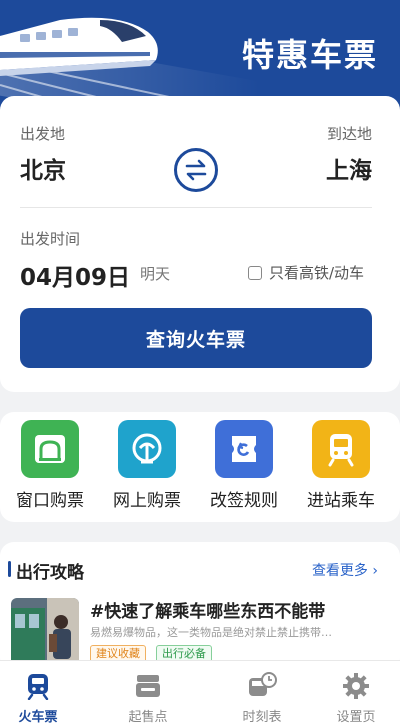 Image resolution: width=400 pixels, height=728 pixels. I want to click on departure-date: 04月09日, so click(75, 275).